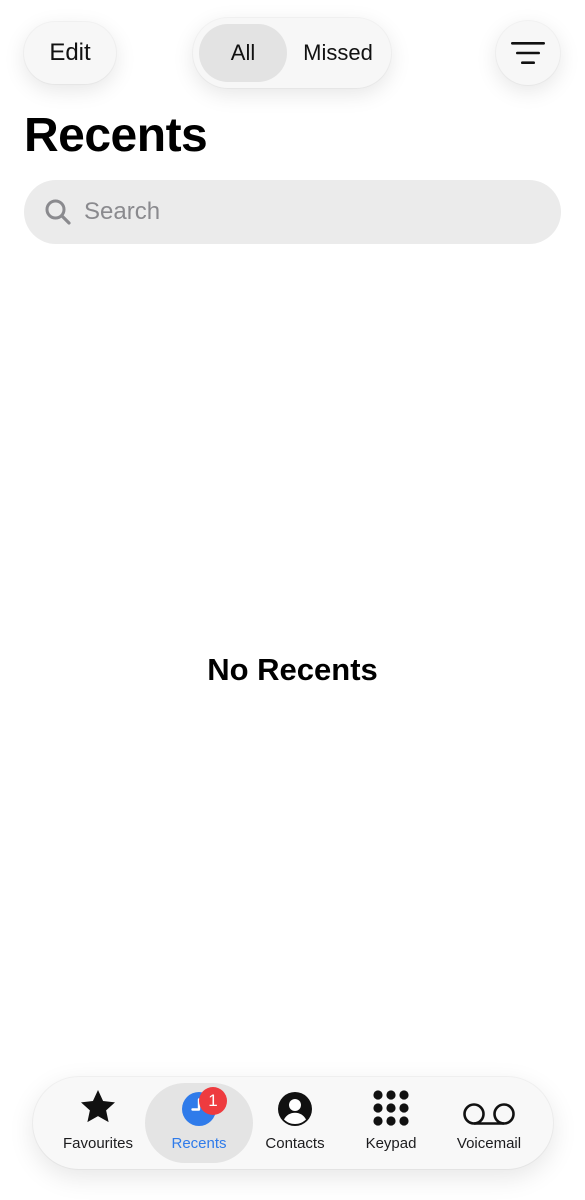 This screenshot has height=1200, width=585. Describe the element at coordinates (98, 1143) in the screenshot. I see `tab-favourites-label: Favourites` at that location.